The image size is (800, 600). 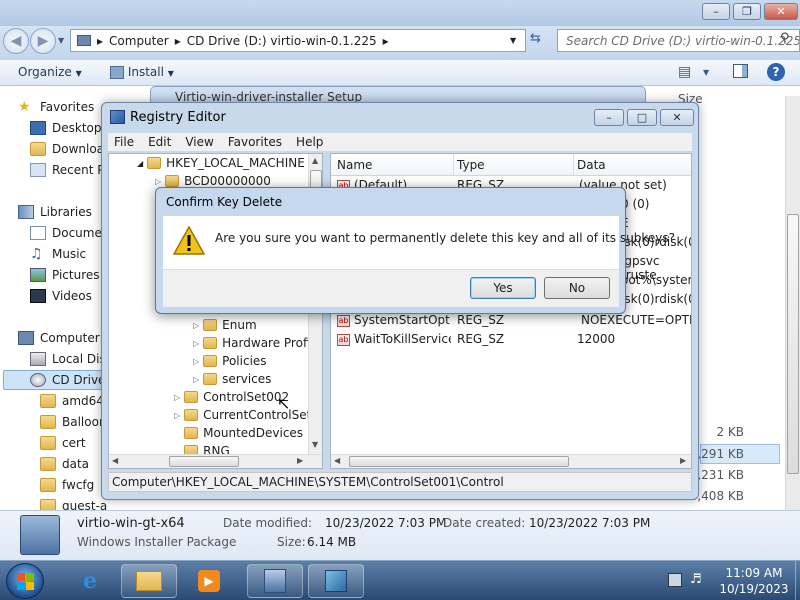 What do you see at coordinates (55, 380) in the screenshot?
I see `nav-cd-drive: CD Drive (D:)` at bounding box center [55, 380].